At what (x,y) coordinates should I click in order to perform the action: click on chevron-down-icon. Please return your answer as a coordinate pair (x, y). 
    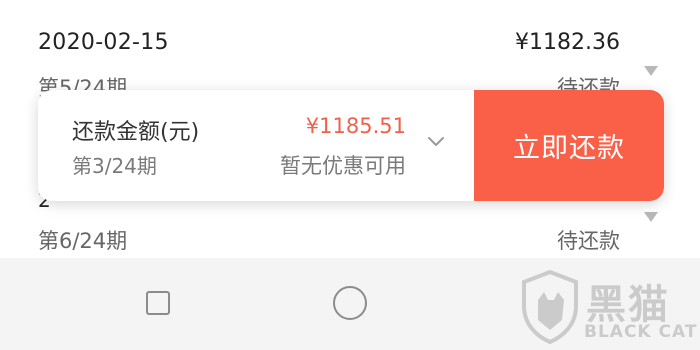
    Looking at the image, I should click on (436, 142).